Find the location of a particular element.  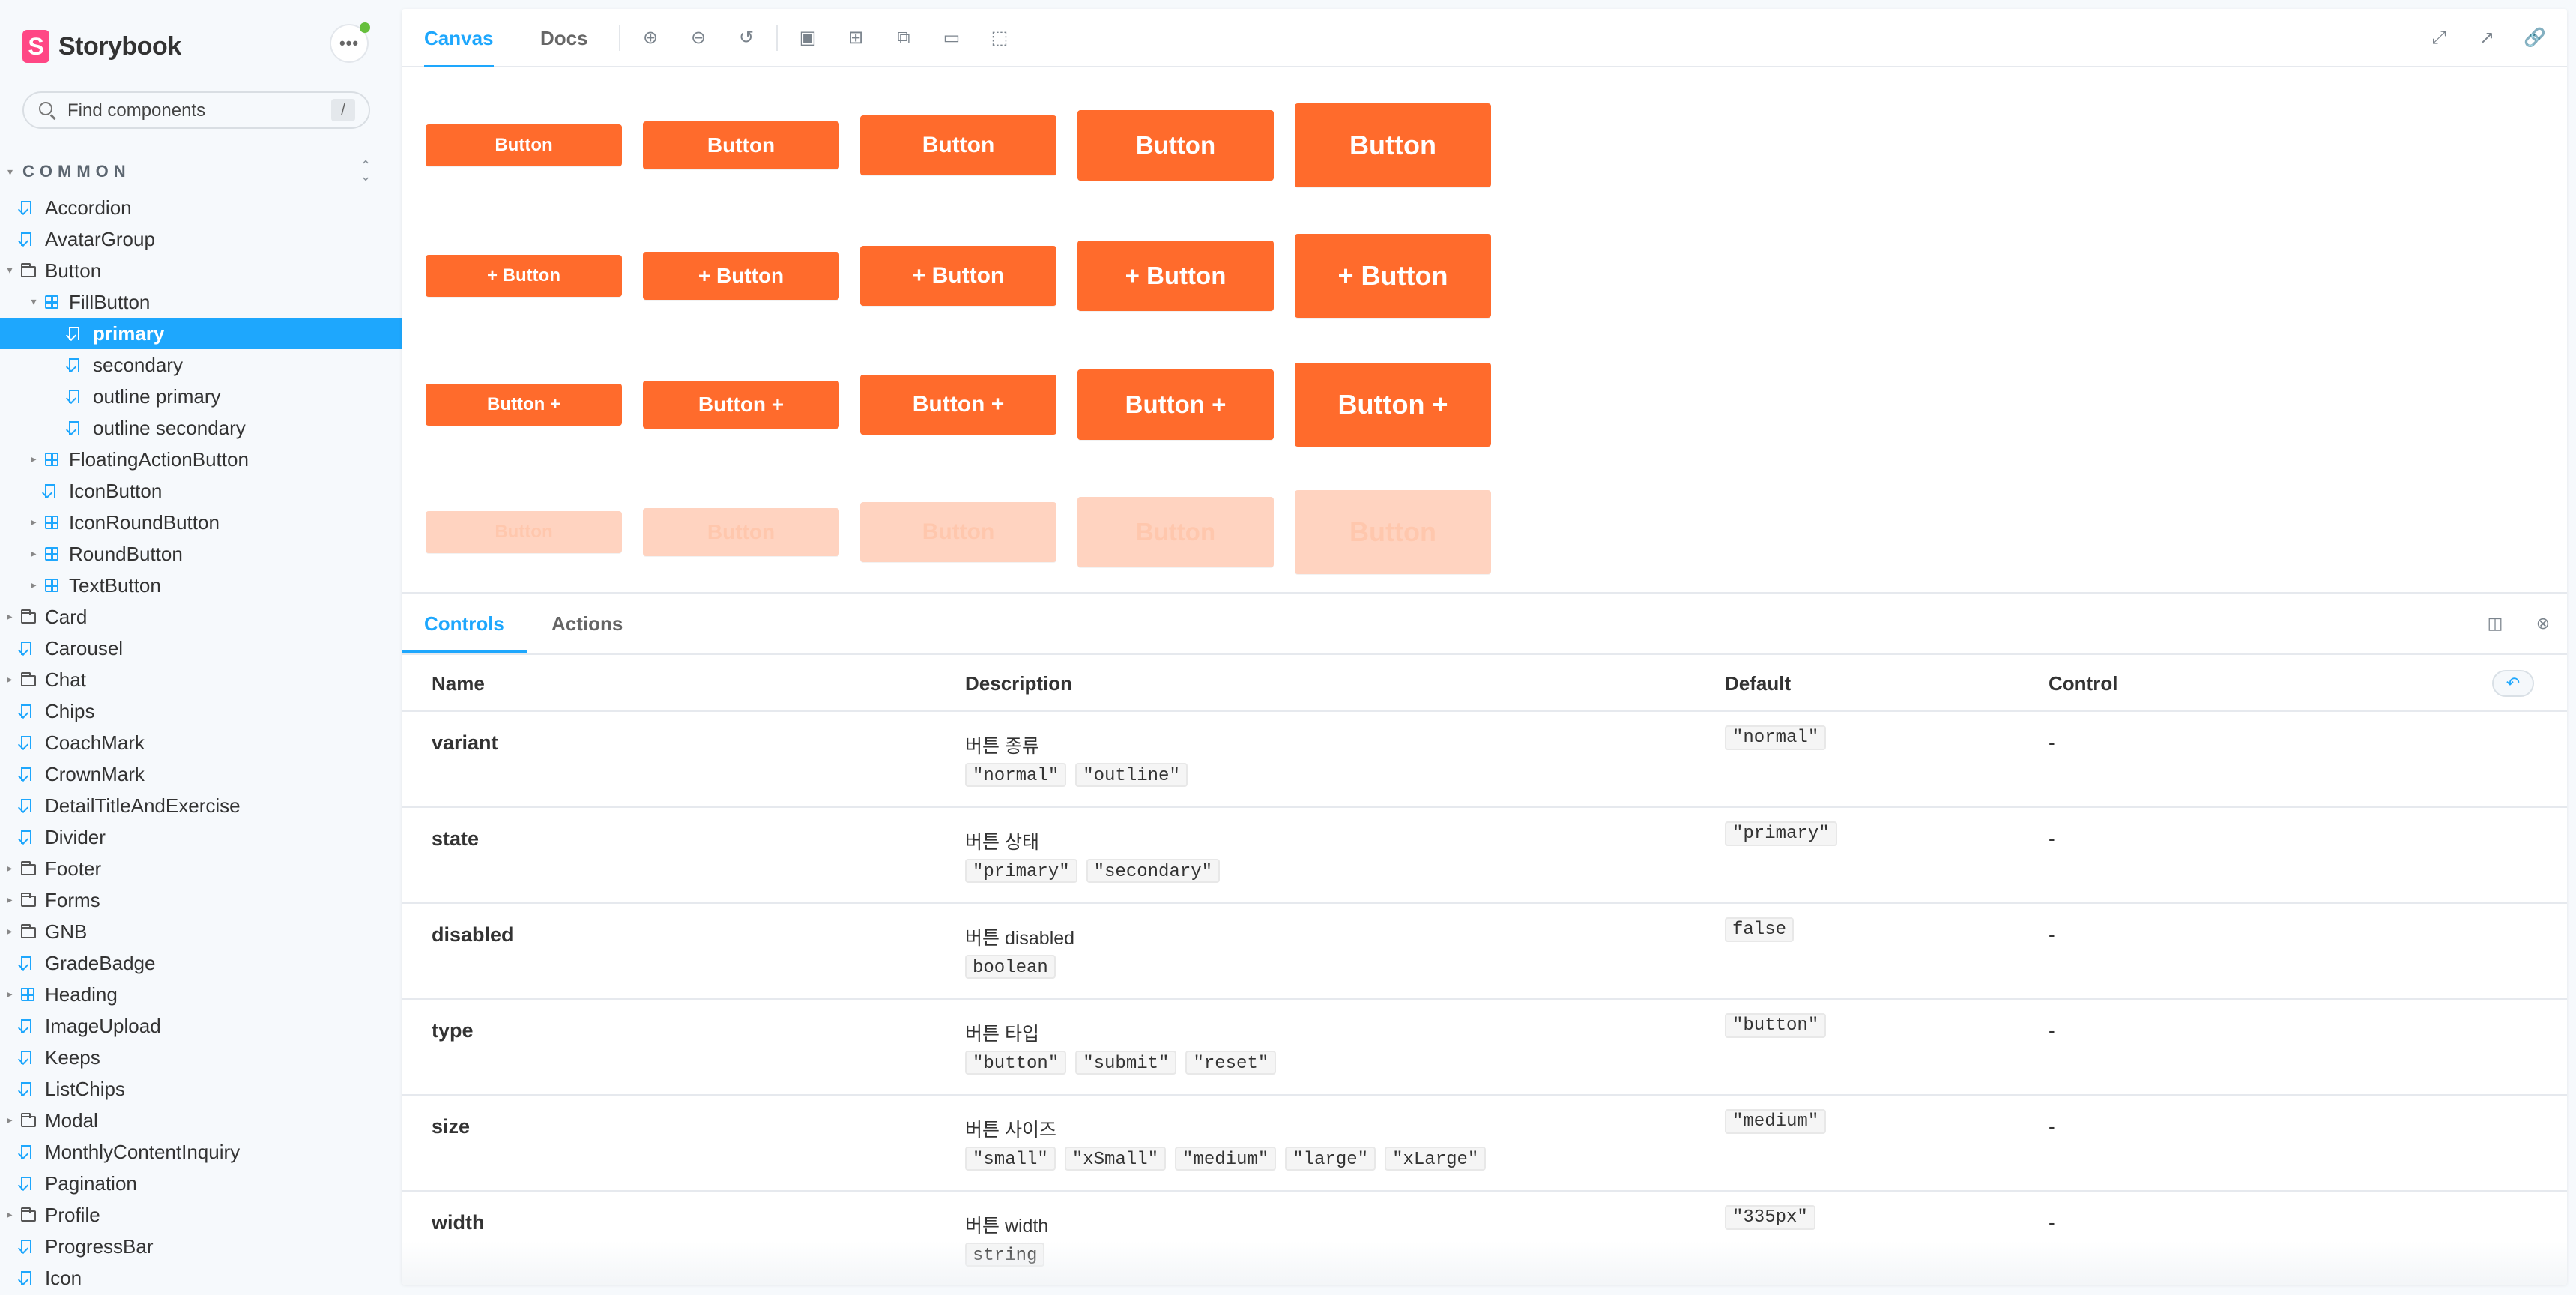

story-button-leading-plus-5: + Button is located at coordinates (1393, 276).